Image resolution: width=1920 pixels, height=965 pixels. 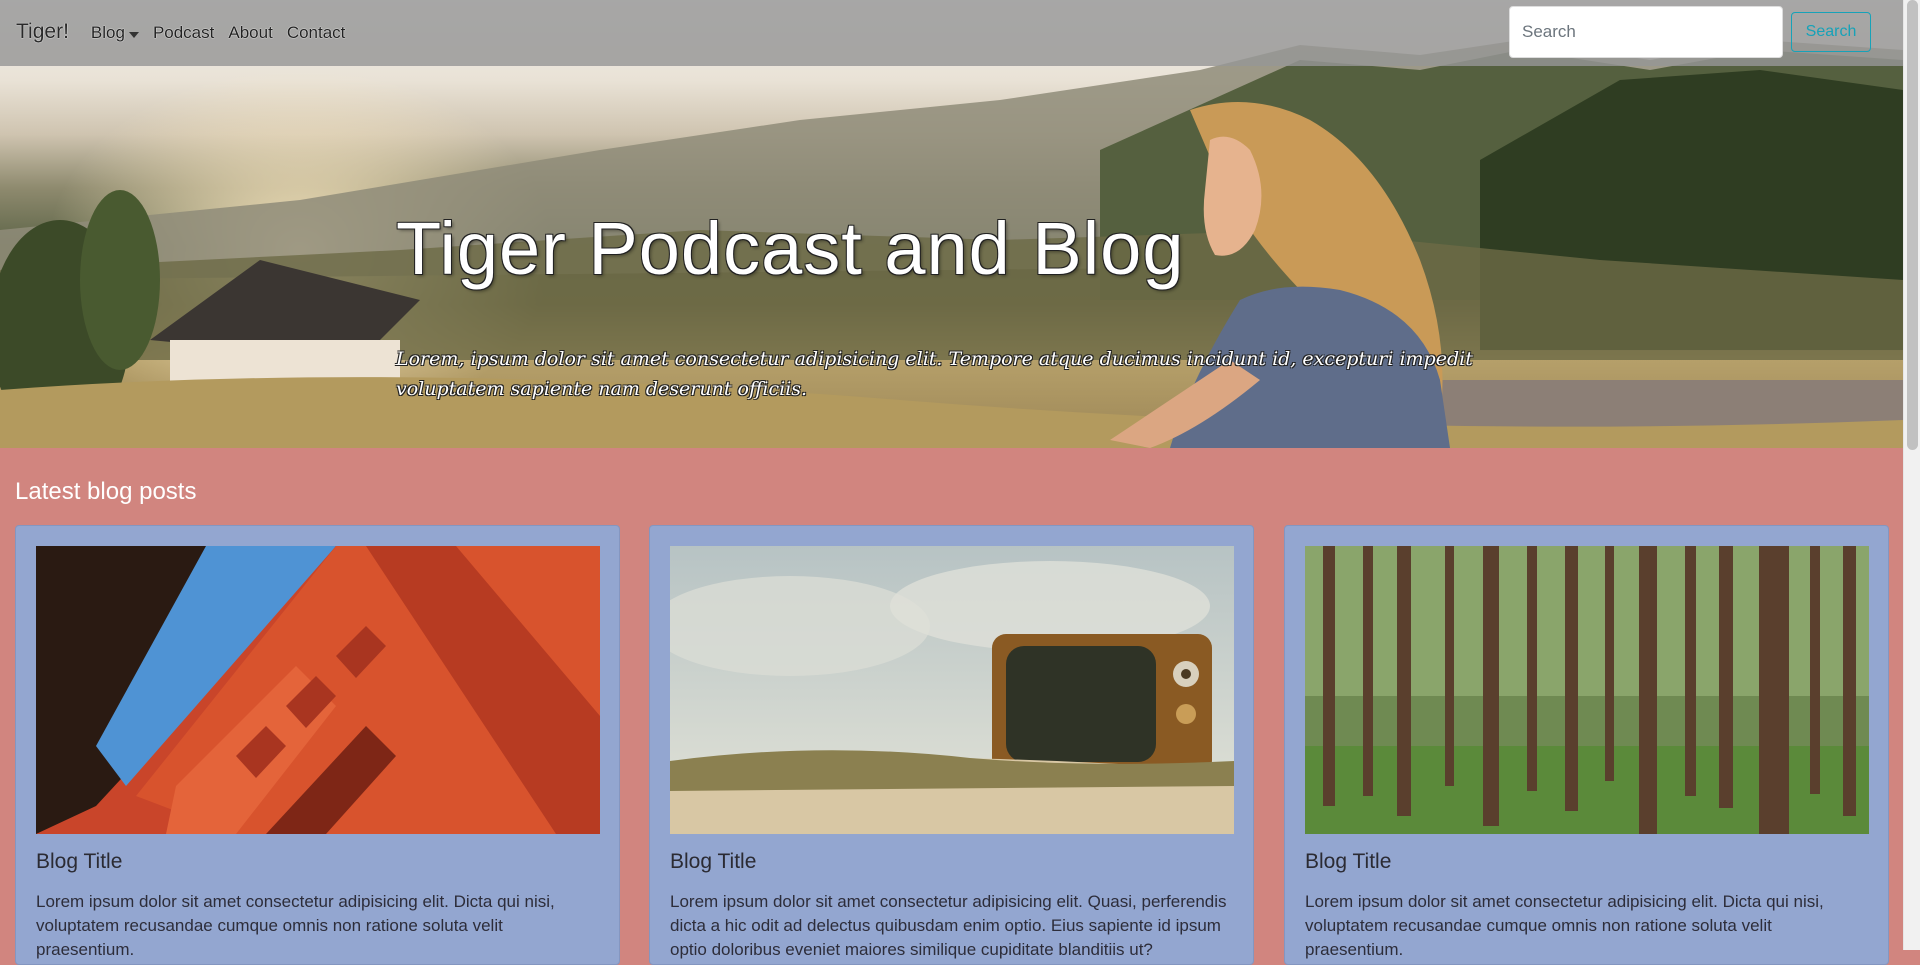 What do you see at coordinates (952, 690) in the screenshot?
I see `card-image-television` at bounding box center [952, 690].